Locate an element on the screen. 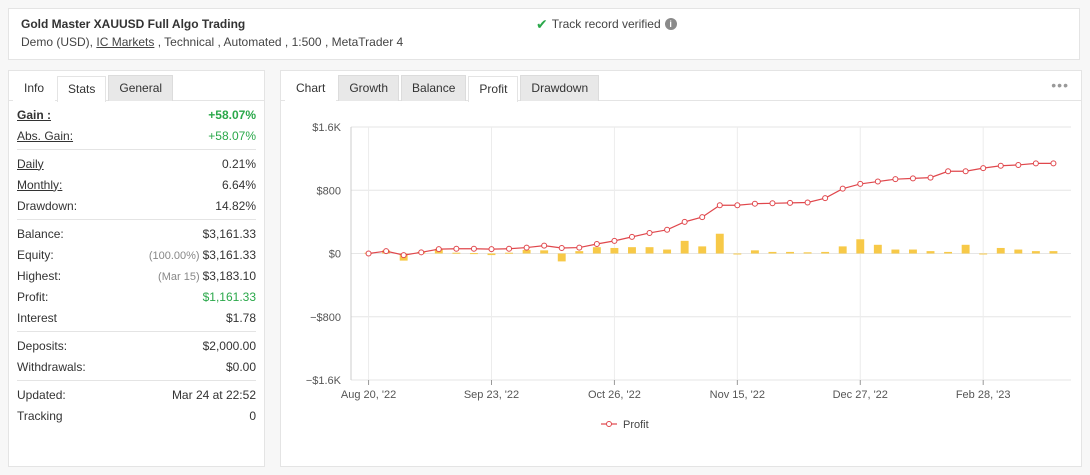 The width and height of the screenshot is (1090, 475). stats-tabs: Info Stats General is located at coordinates (136, 86).